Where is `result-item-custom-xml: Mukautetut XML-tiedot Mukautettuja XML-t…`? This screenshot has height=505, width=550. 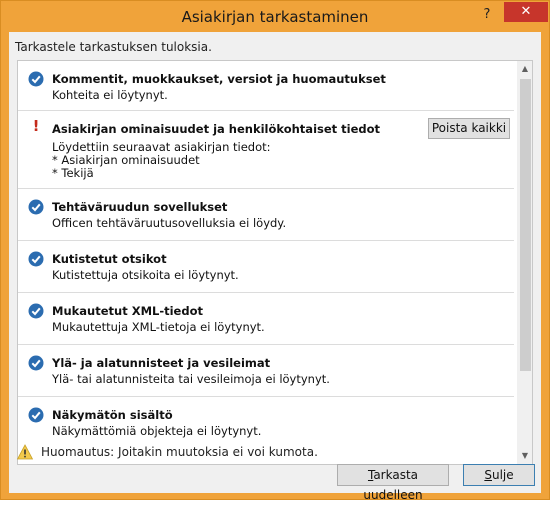 result-item-custom-xml: Mukautetut XML-tiedot Mukautettuja XML-t… is located at coordinates (266, 319).